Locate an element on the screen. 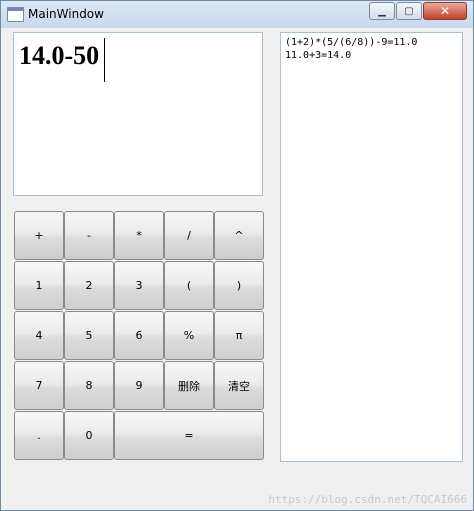  maximize-icon: ▢ is located at coordinates (409, 11).